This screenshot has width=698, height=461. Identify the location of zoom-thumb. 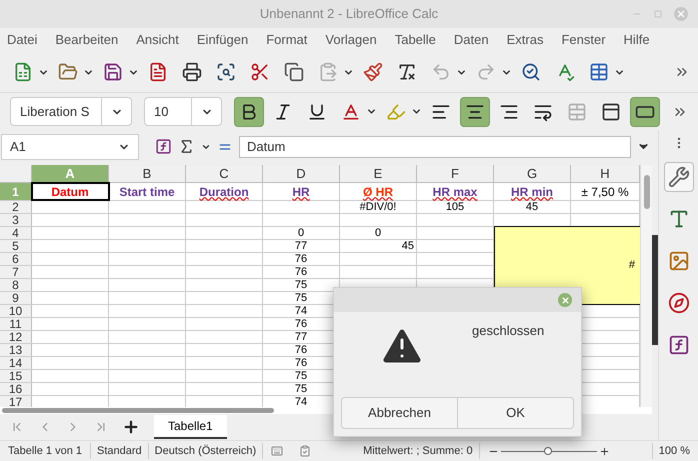
(548, 451).